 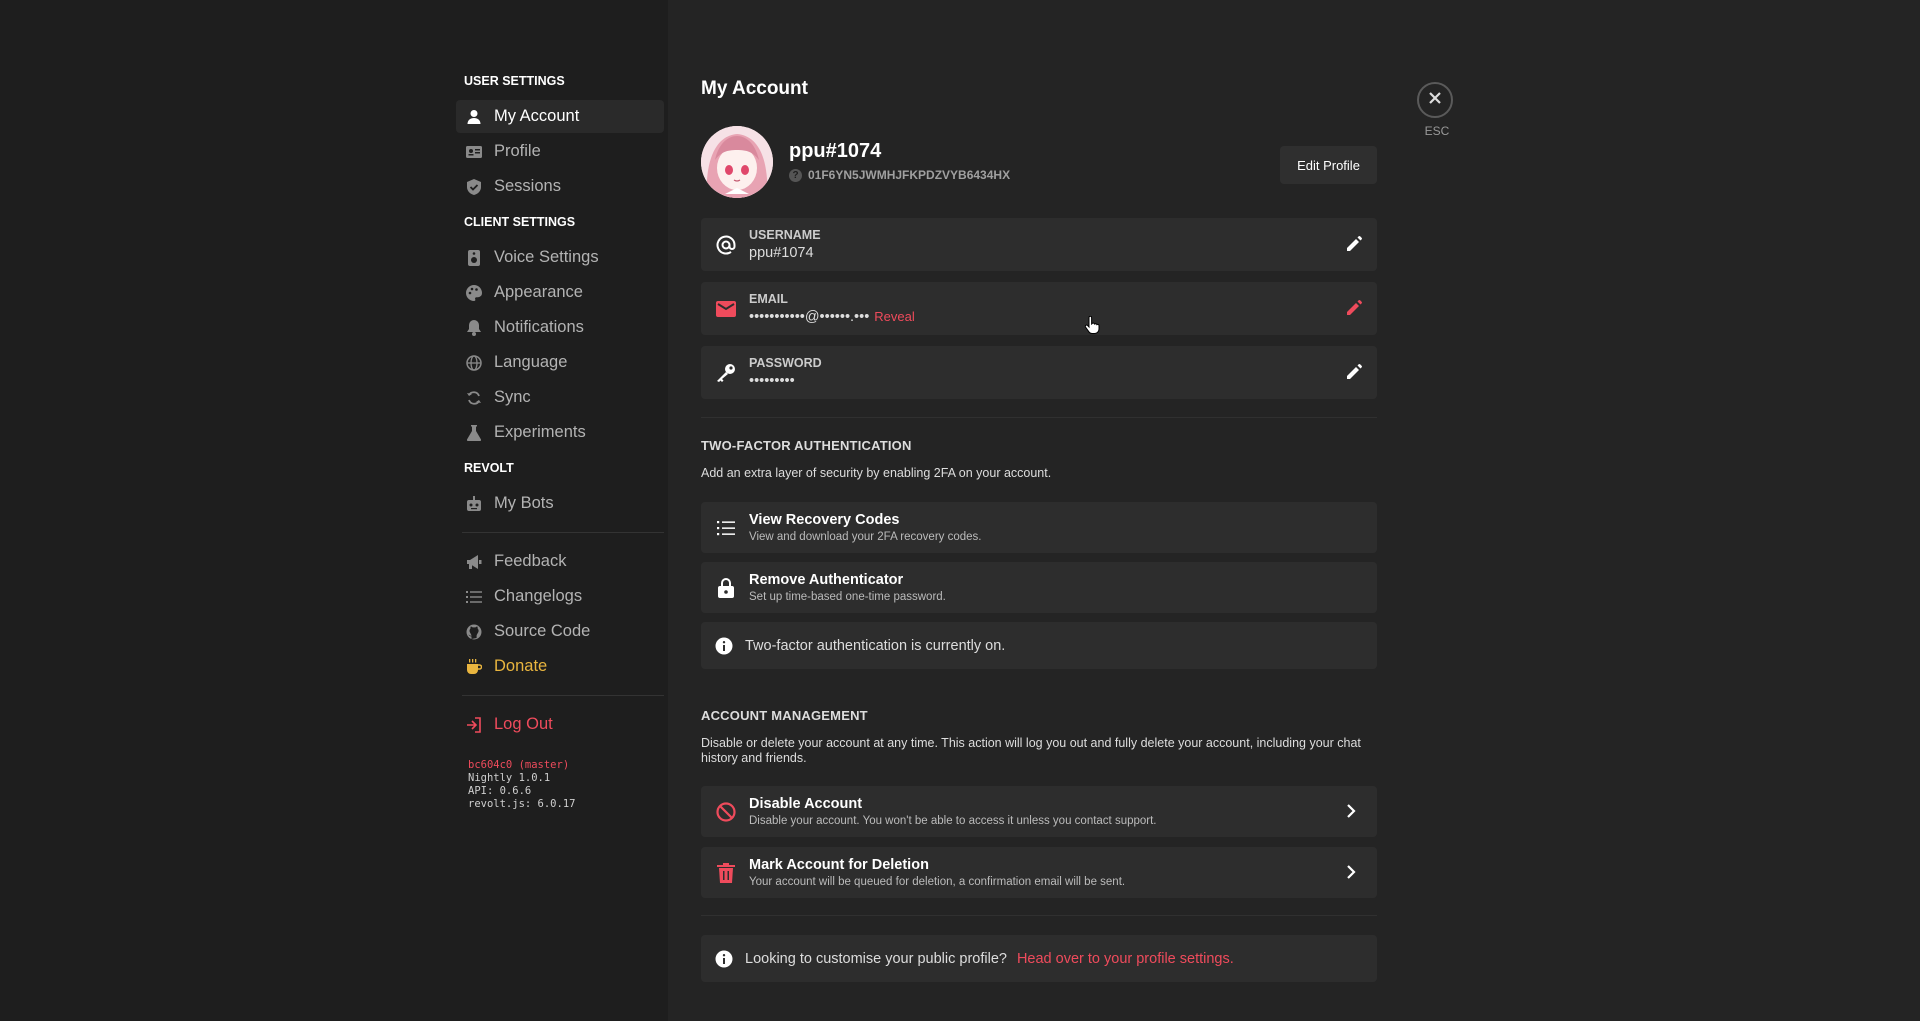 What do you see at coordinates (474, 362) in the screenshot?
I see `globe-icon` at bounding box center [474, 362].